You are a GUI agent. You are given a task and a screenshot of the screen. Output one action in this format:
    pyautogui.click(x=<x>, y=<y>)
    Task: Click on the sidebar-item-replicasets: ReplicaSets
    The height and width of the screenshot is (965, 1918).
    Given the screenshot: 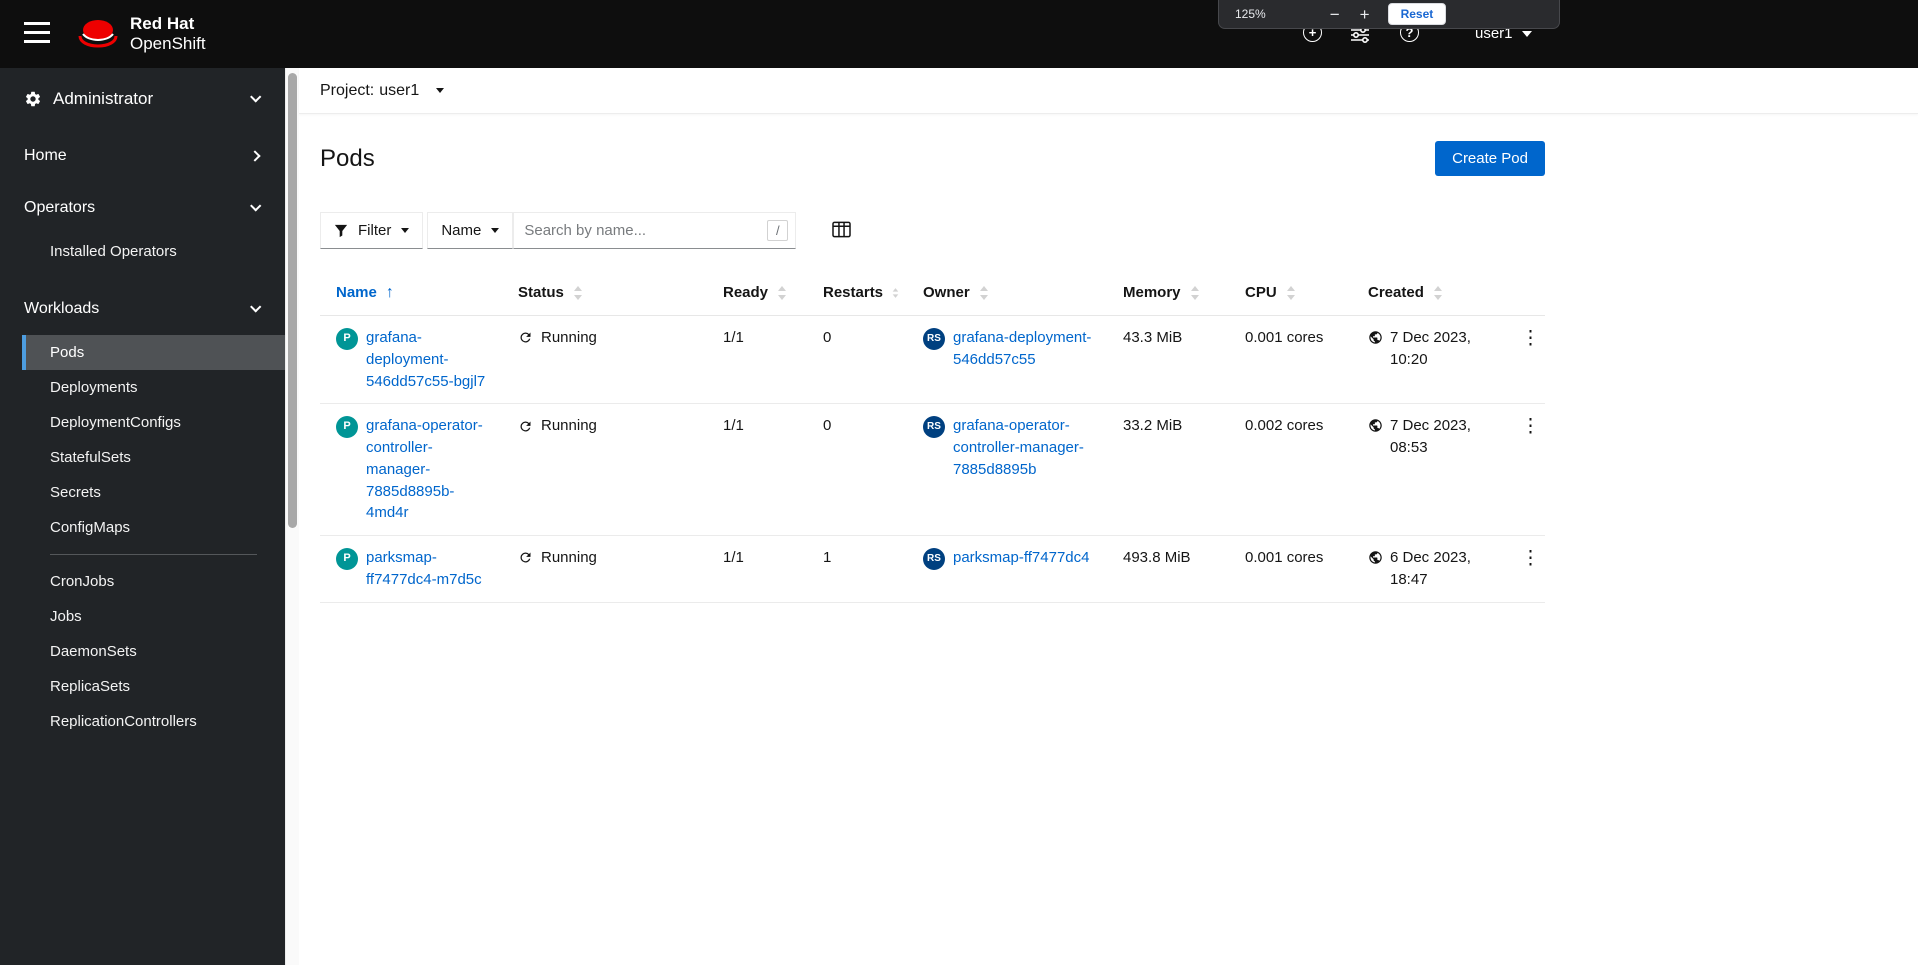 What is the action you would take?
    pyautogui.click(x=153, y=686)
    